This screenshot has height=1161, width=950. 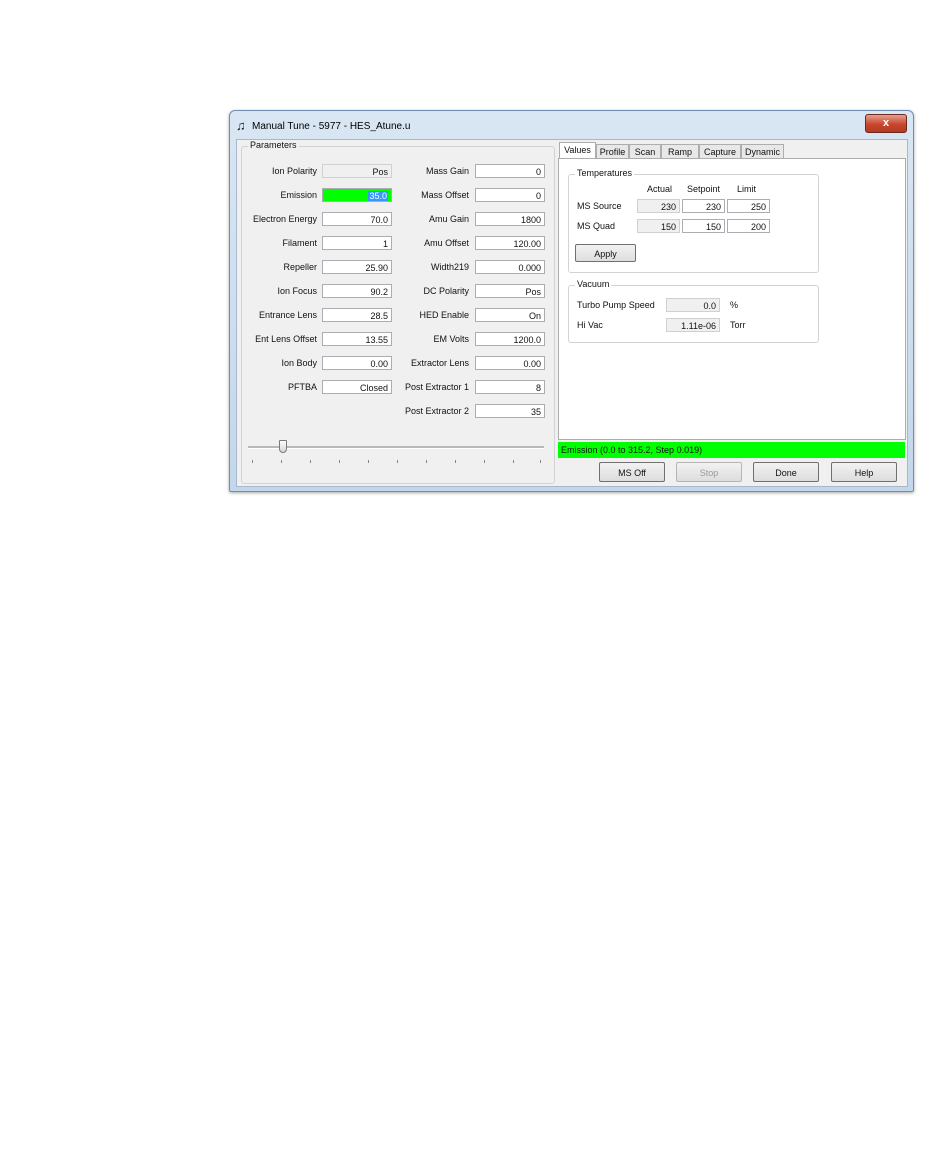 What do you see at coordinates (444, 315) in the screenshot?
I see `param-label-hed-enable: HED Enable` at bounding box center [444, 315].